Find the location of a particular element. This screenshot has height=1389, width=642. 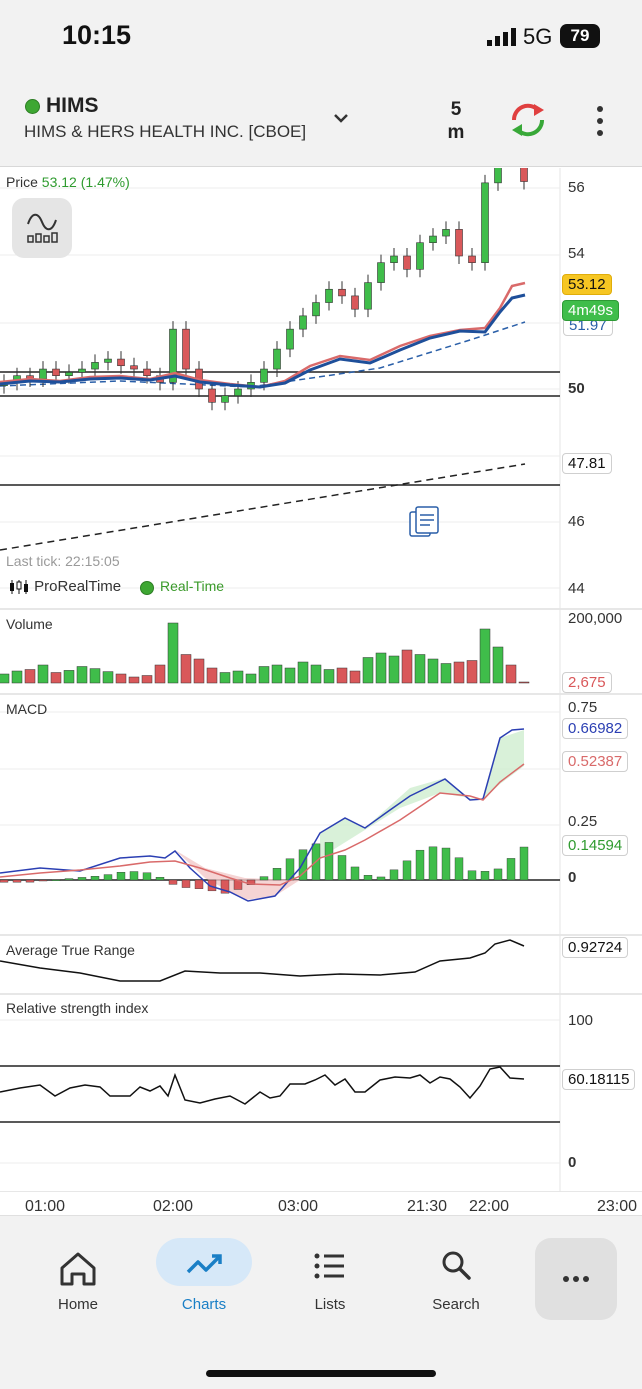

rsi-value-tag: 60.18115 is located at coordinates (599, 1079).